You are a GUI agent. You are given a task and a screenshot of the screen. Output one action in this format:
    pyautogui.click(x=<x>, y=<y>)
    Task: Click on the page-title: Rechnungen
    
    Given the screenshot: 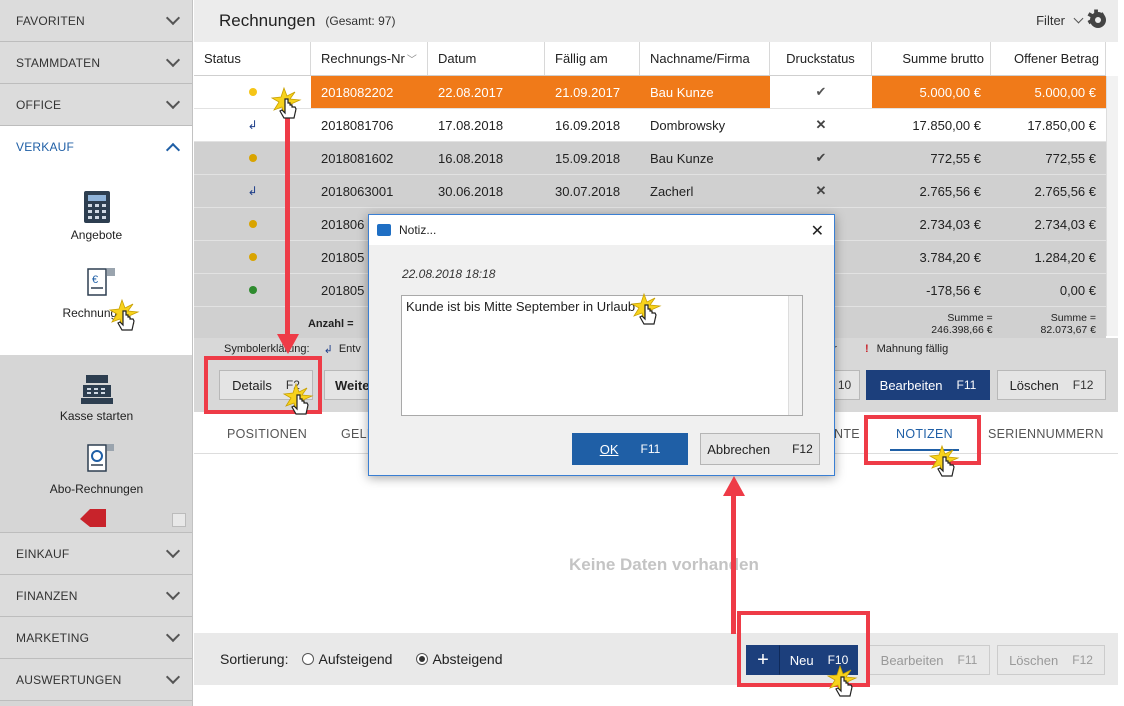 What is the action you would take?
    pyautogui.click(x=267, y=20)
    